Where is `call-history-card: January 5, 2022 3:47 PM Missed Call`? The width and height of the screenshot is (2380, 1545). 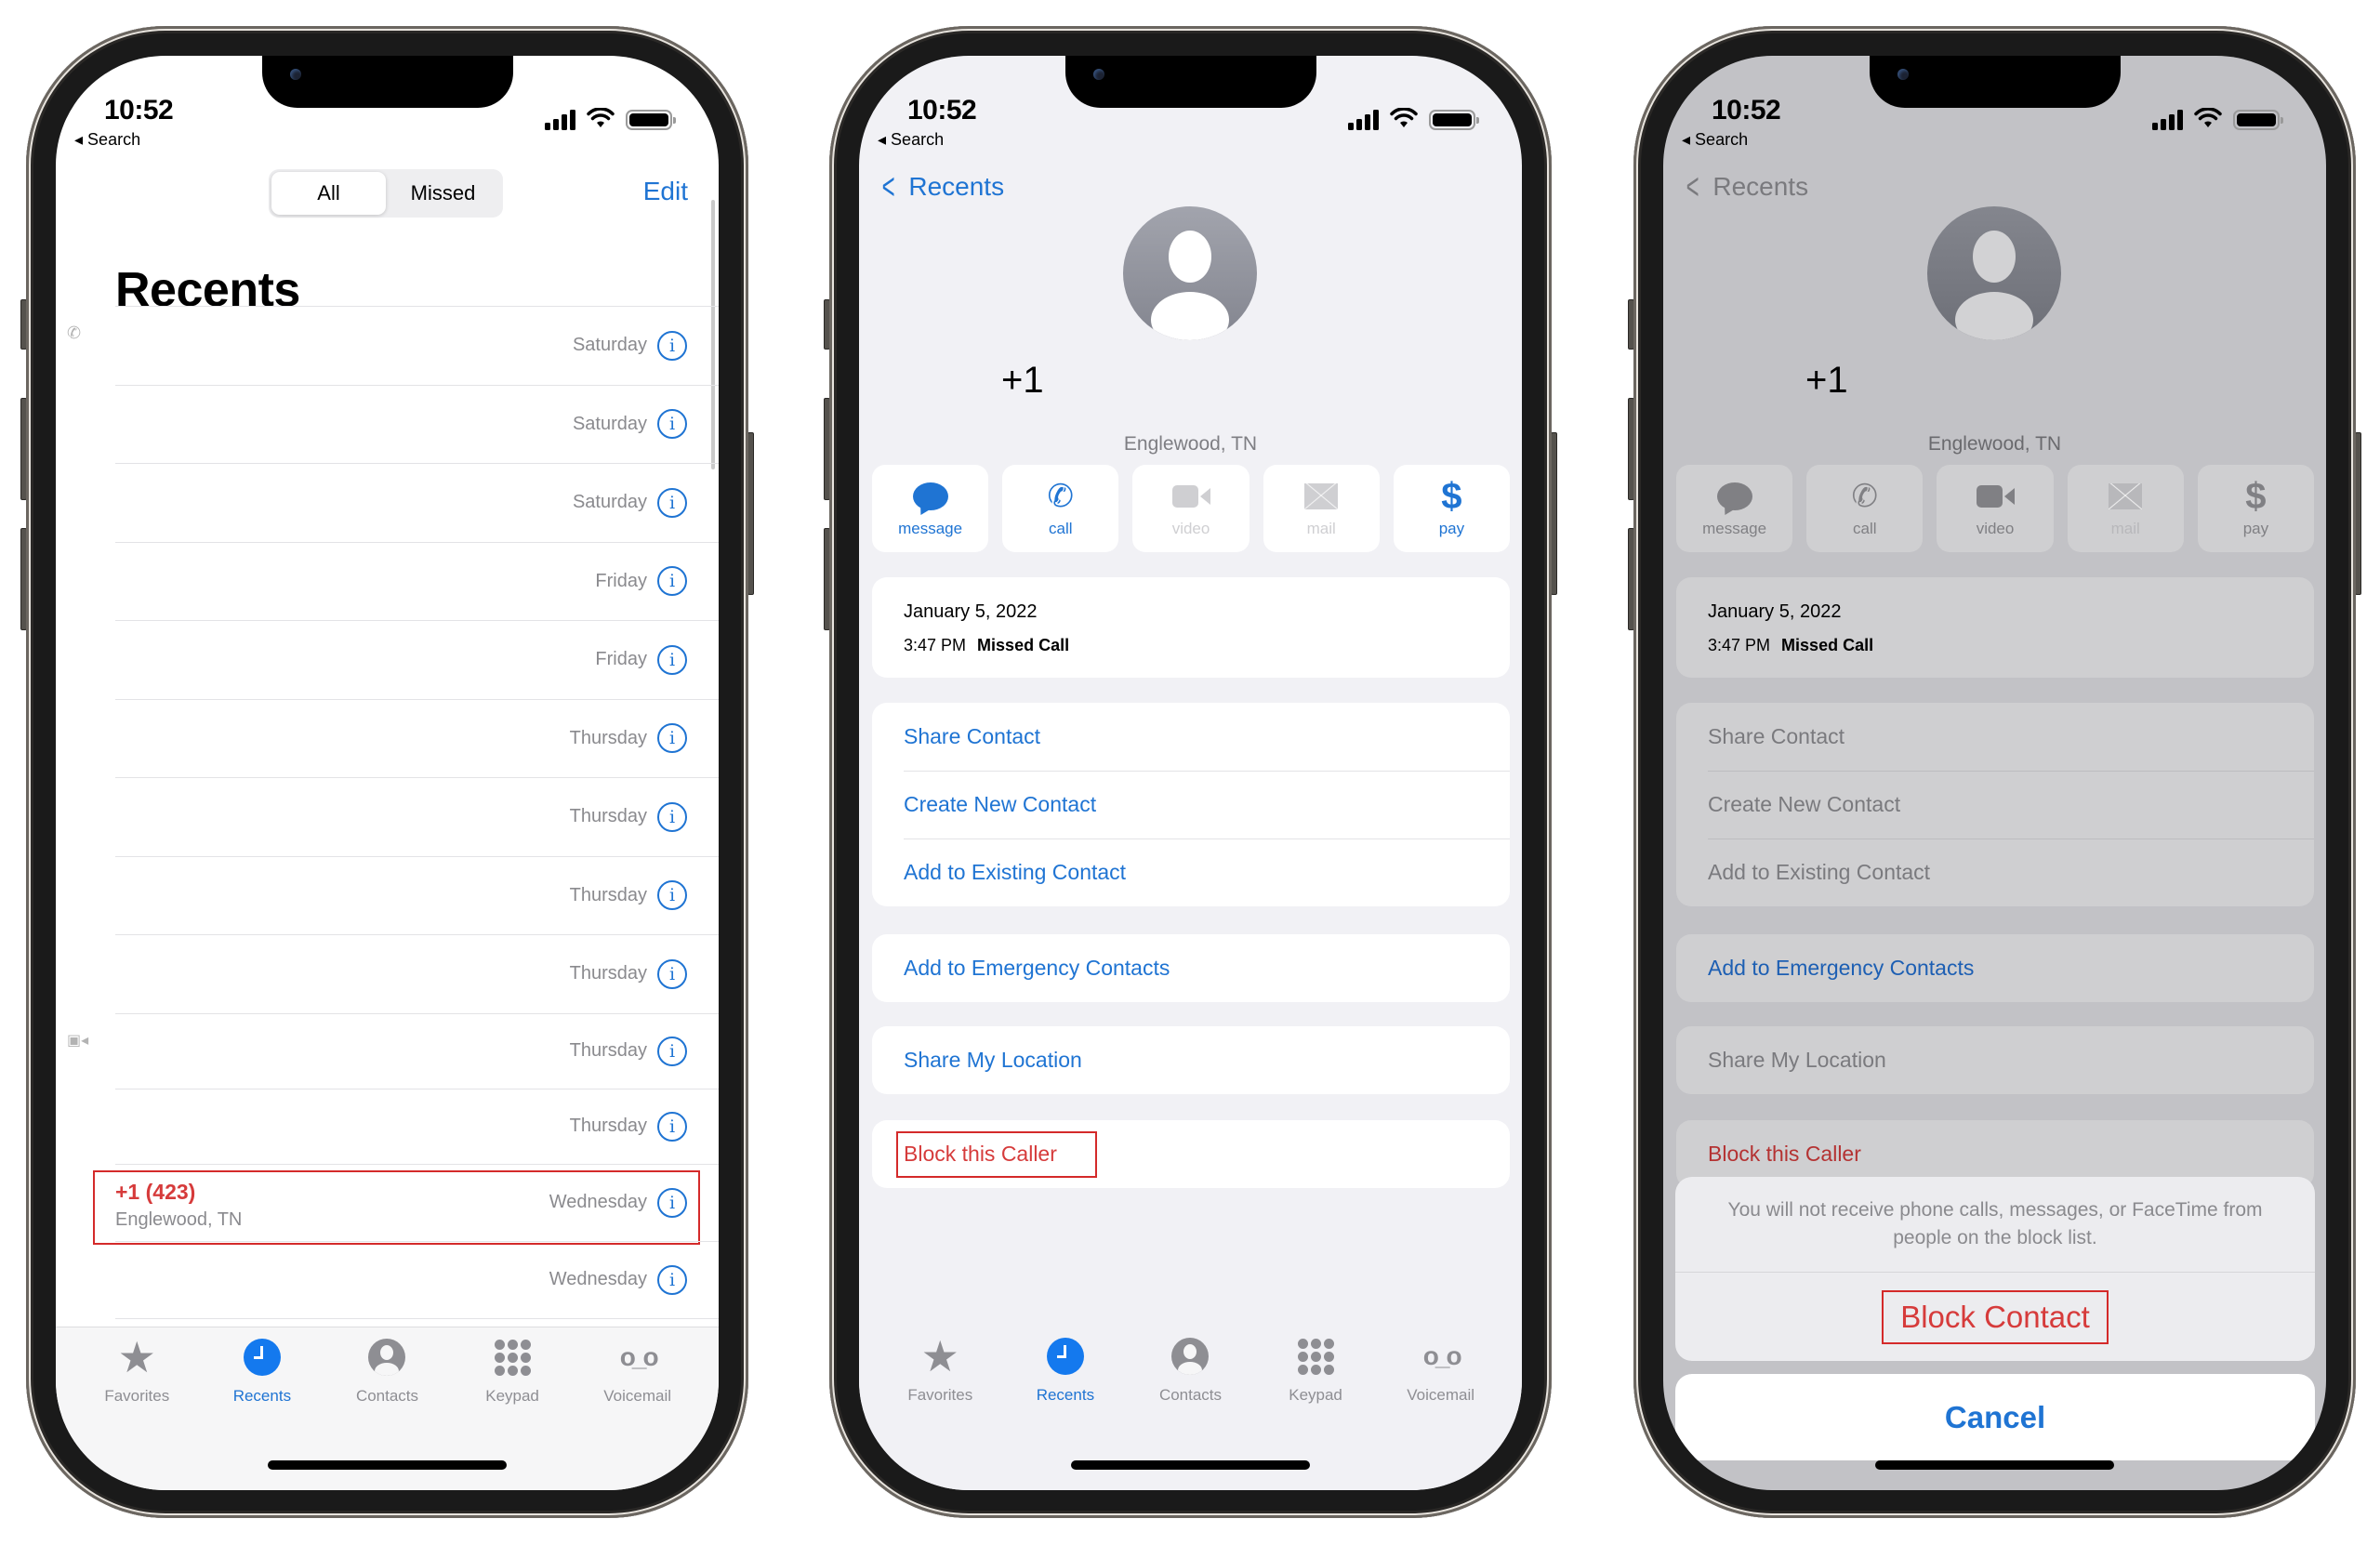
call-history-card: January 5, 2022 3:47 PM Missed Call is located at coordinates (1191, 628).